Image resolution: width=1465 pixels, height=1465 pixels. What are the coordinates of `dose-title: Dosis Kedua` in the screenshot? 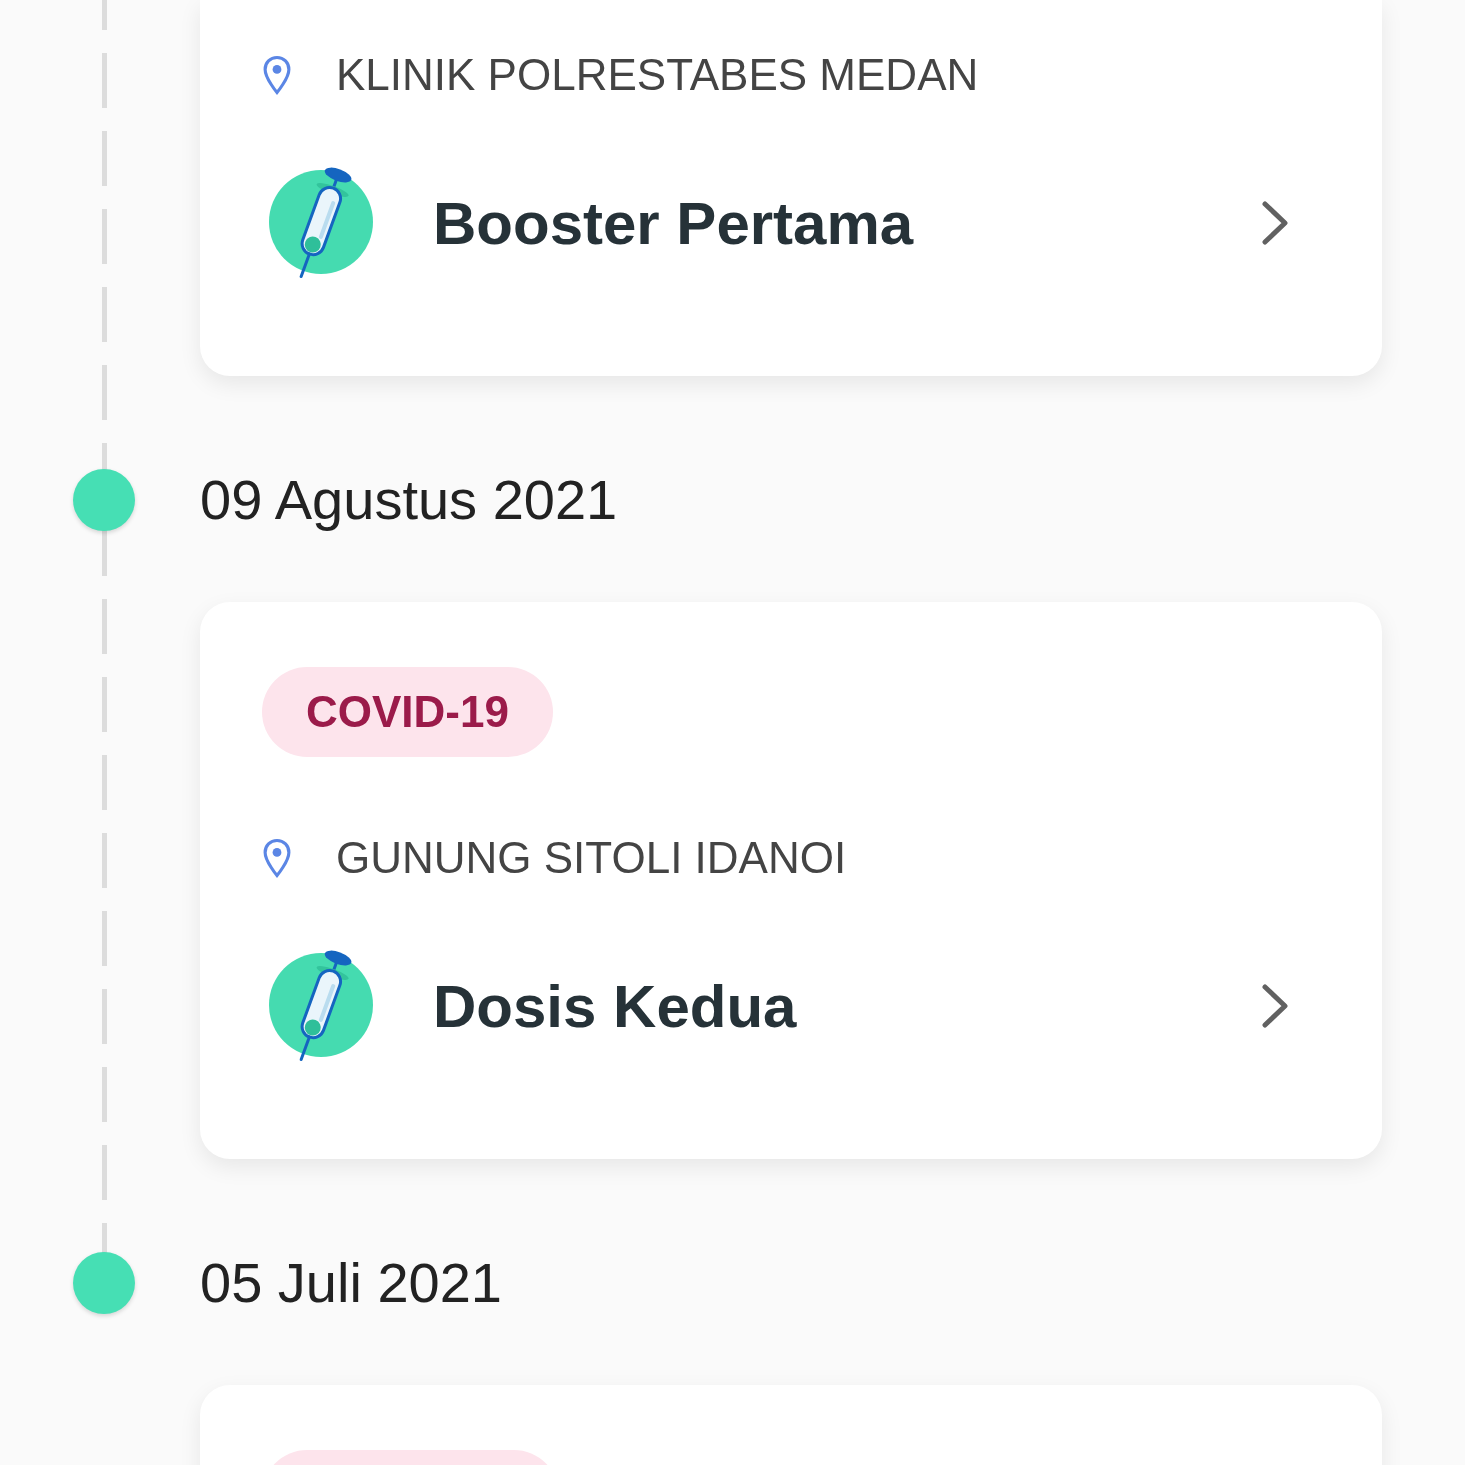 It's located at (615, 1006).